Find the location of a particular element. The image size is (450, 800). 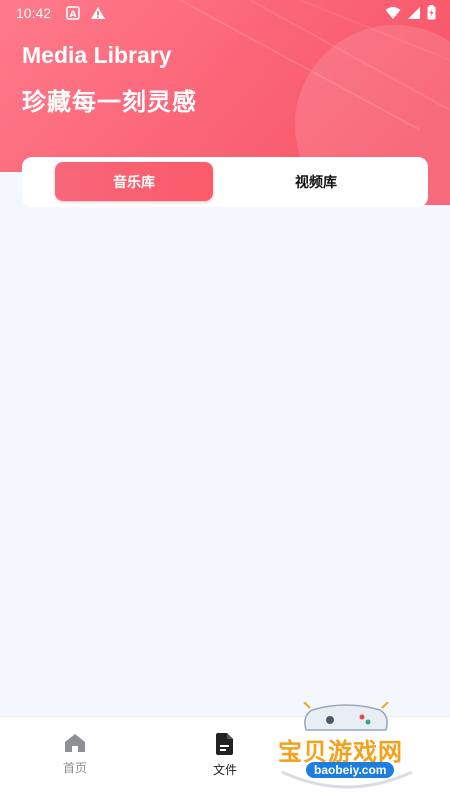

svg-text: A is located at coordinates (73, 15).